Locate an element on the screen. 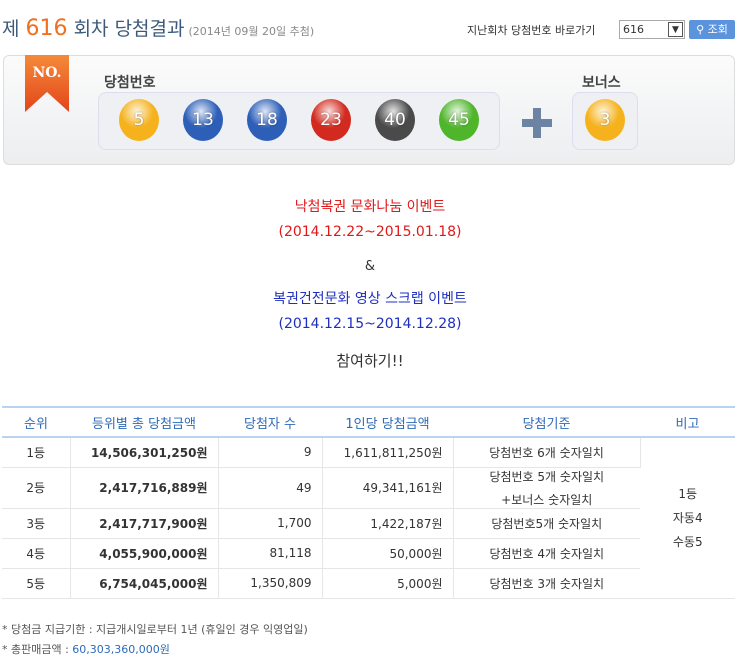  note-line: 자동4 is located at coordinates (687, 517).